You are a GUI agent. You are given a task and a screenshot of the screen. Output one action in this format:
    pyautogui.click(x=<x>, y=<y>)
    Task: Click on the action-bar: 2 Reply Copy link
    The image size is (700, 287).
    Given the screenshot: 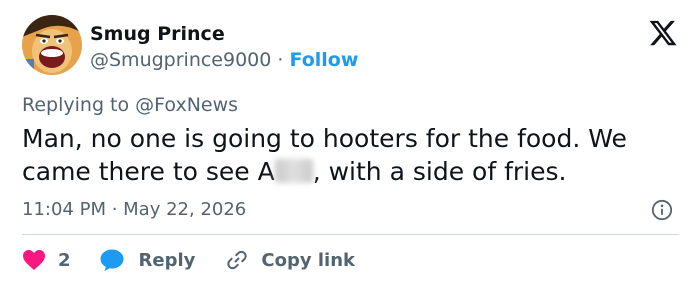 What is the action you would take?
    pyautogui.click(x=188, y=260)
    